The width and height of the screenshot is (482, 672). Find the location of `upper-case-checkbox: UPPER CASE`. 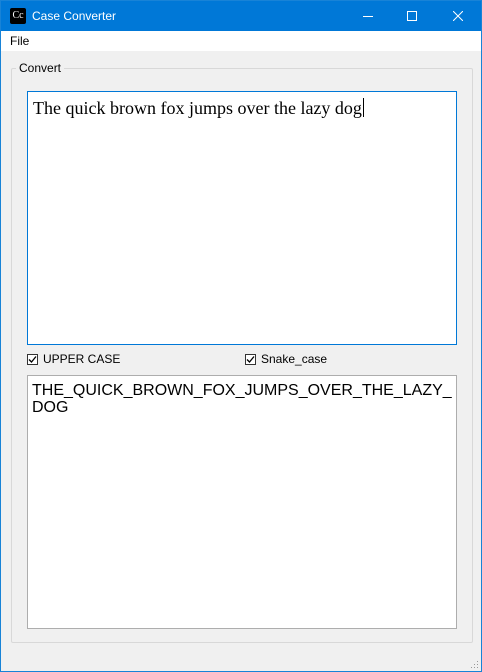

upper-case-checkbox: UPPER CASE is located at coordinates (73, 359).